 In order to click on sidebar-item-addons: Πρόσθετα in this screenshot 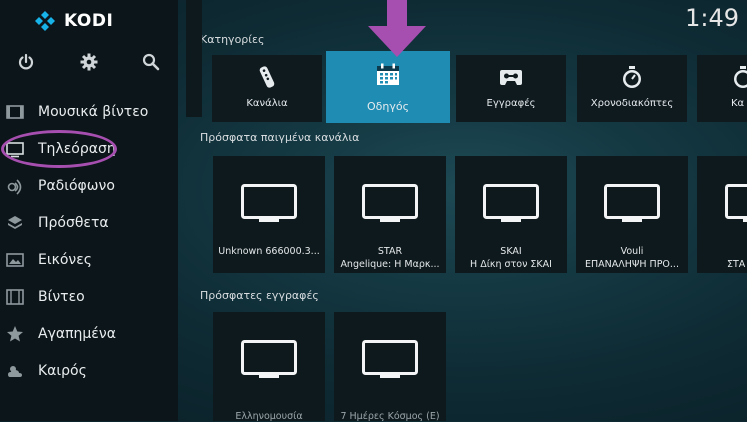, I will do `click(89, 223)`.